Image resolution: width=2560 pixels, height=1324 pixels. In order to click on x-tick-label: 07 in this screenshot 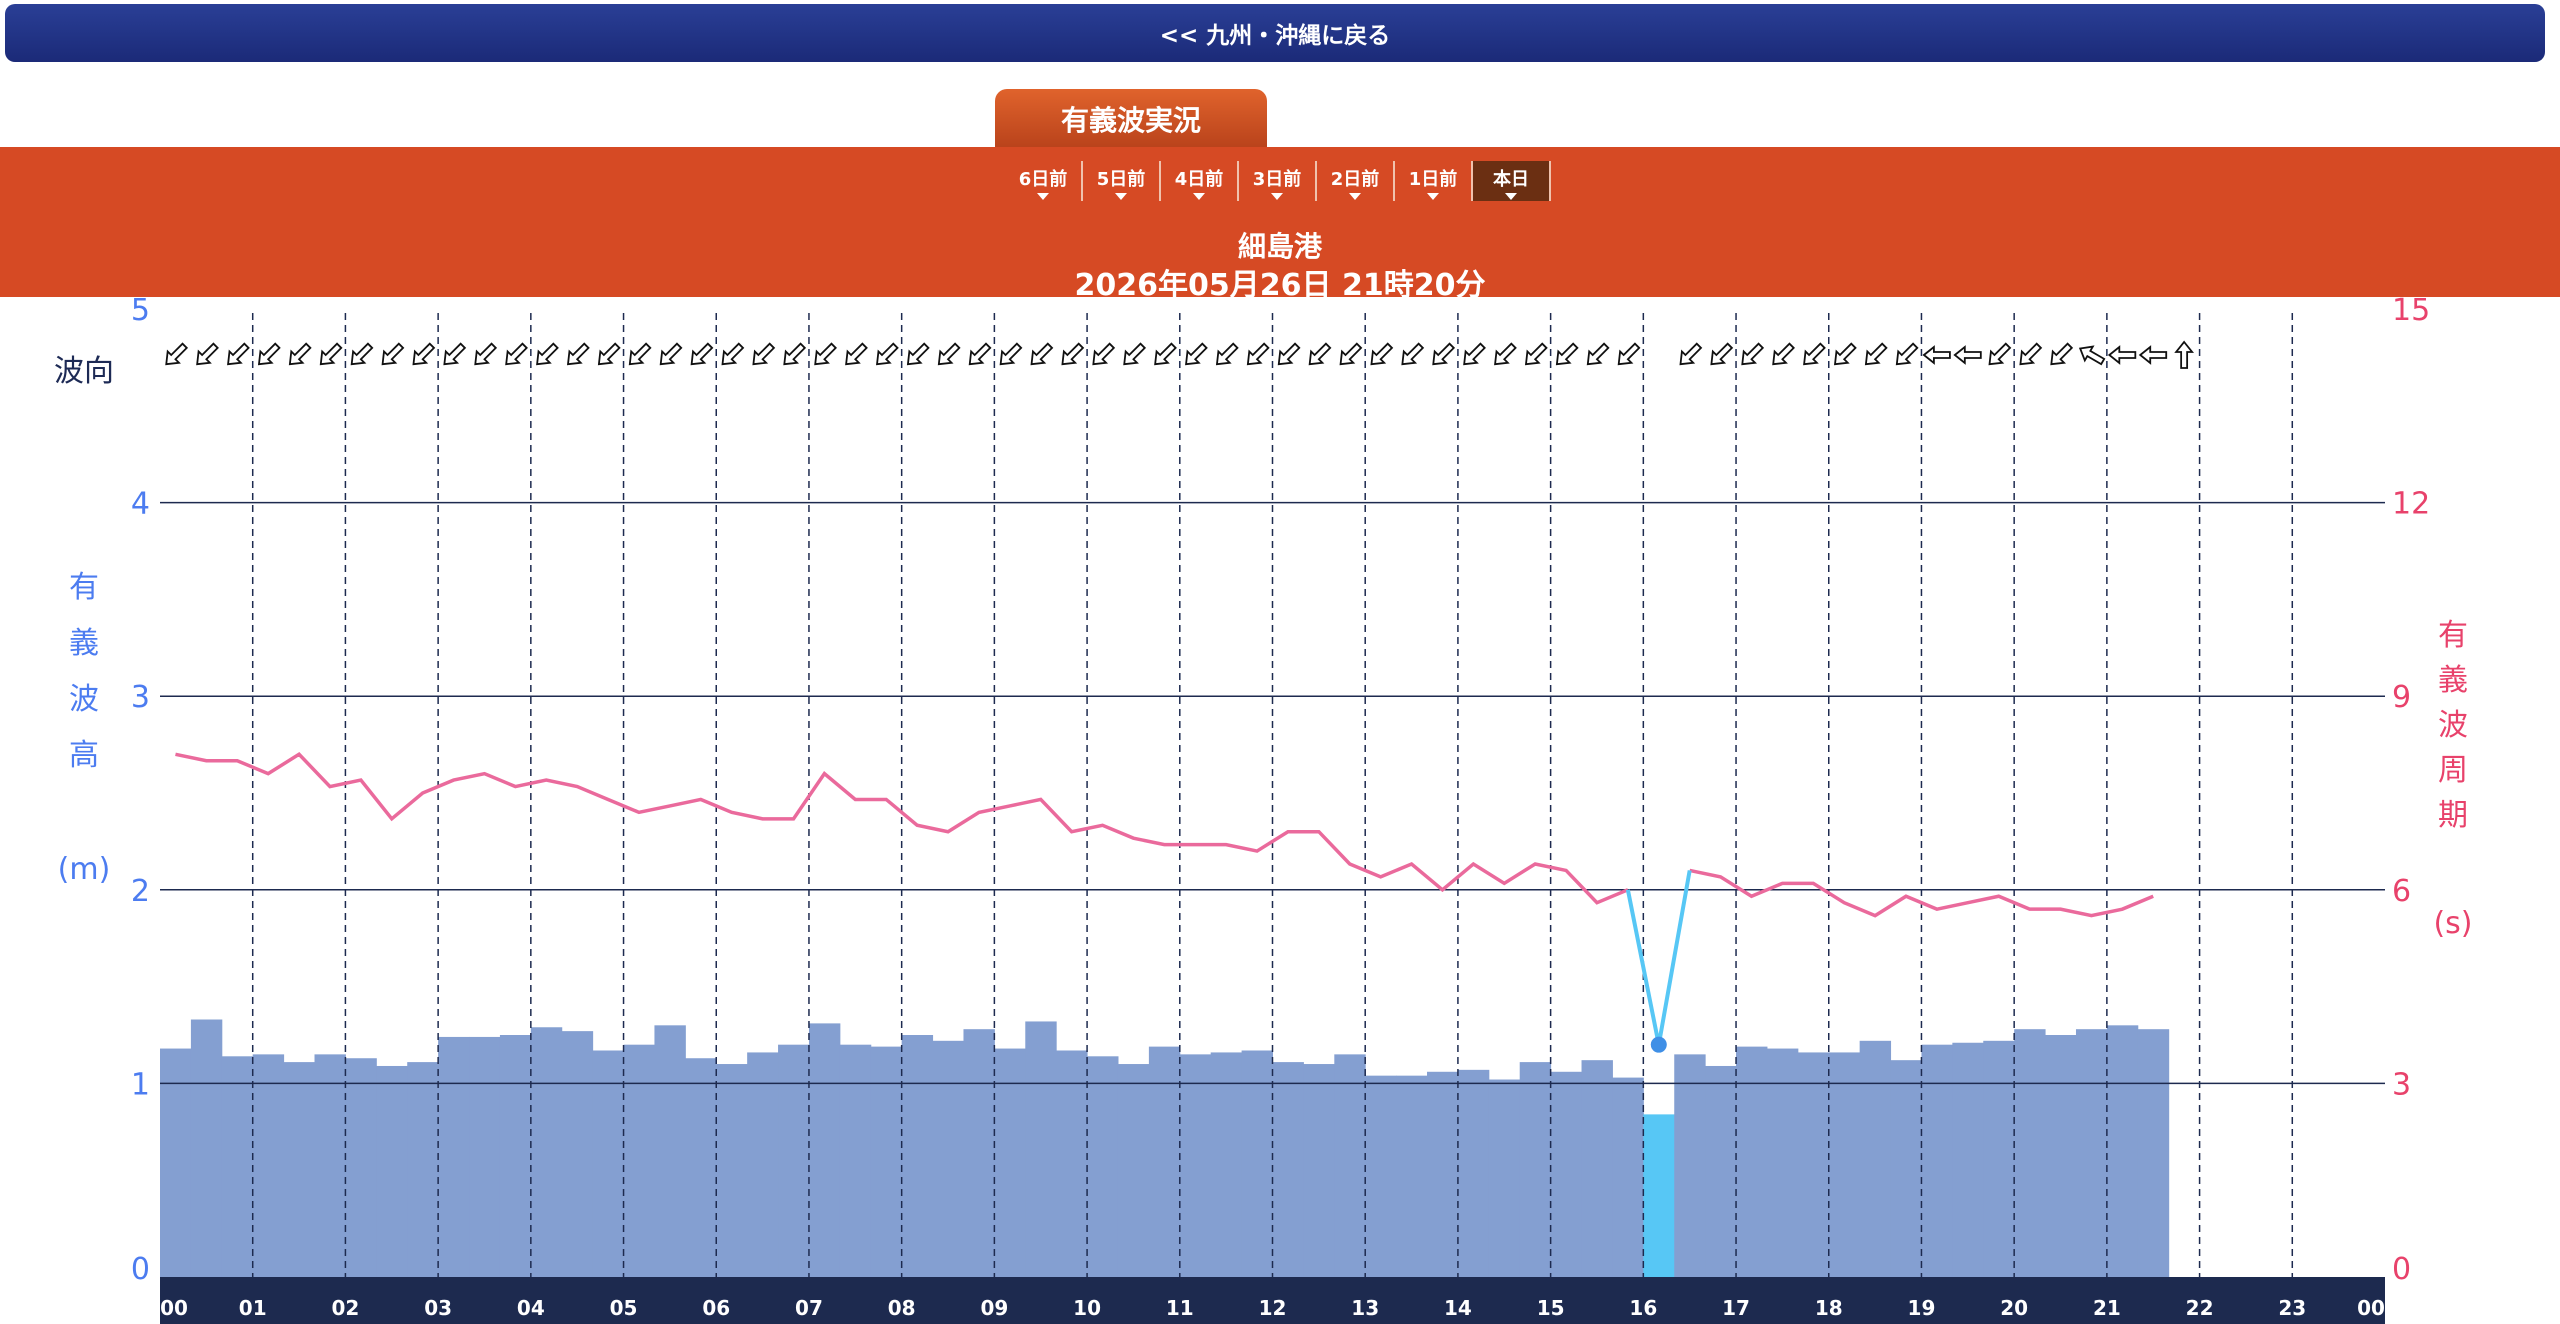, I will do `click(809, 1308)`.